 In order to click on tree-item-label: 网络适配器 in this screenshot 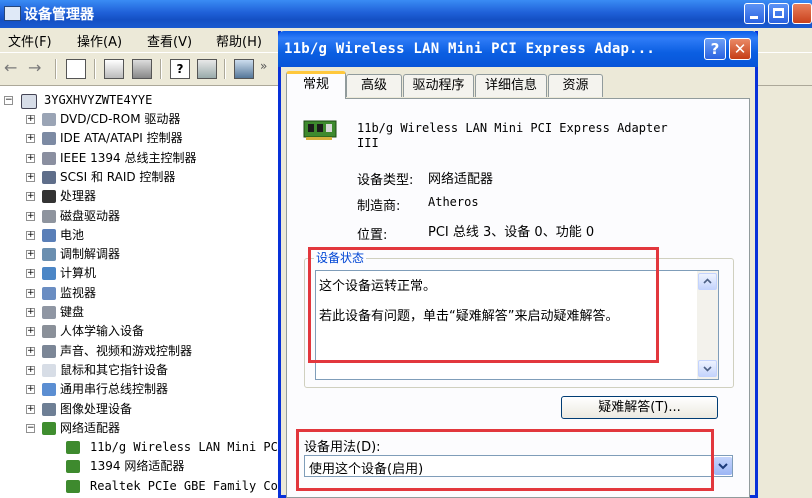, I will do `click(90, 427)`.